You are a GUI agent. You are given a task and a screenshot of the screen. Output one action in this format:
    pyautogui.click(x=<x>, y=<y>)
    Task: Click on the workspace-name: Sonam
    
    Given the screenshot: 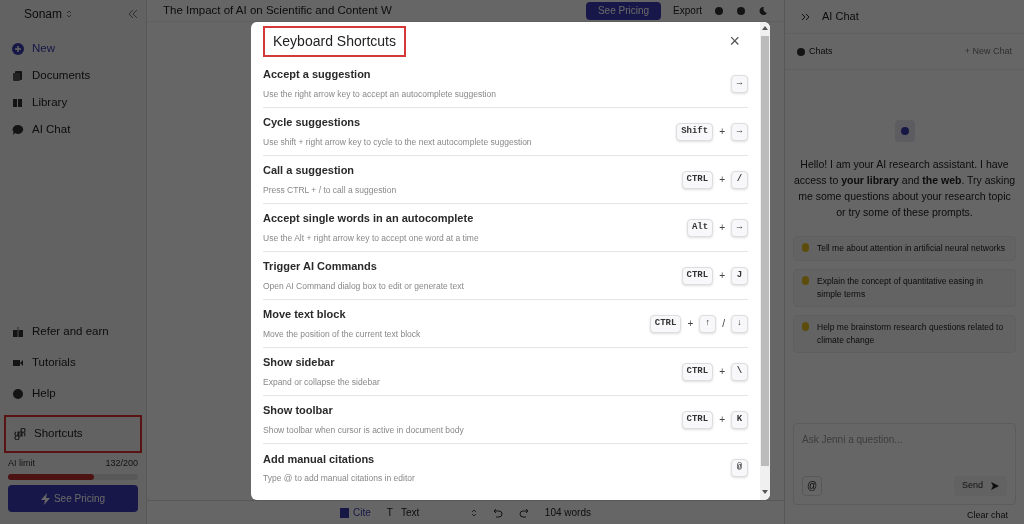 What is the action you would take?
    pyautogui.click(x=43, y=14)
    